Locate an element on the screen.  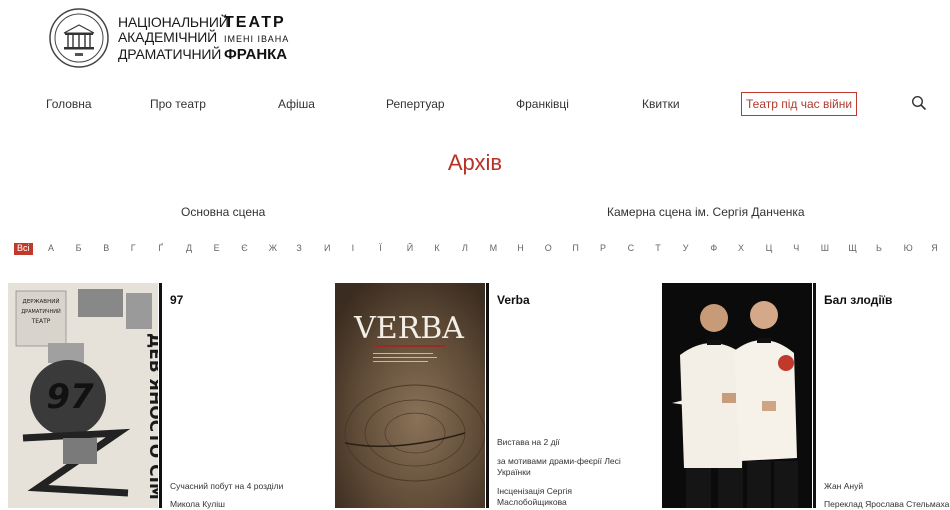
letter-filter: І is located at coordinates (353, 248).